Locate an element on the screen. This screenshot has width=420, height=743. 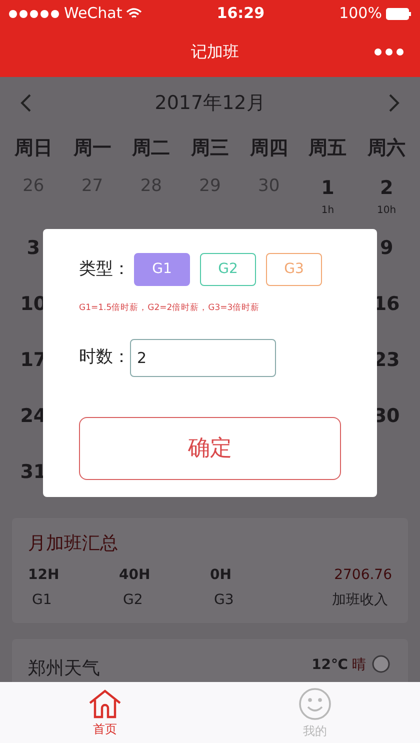
confirm-button: 确定 is located at coordinates (210, 448).